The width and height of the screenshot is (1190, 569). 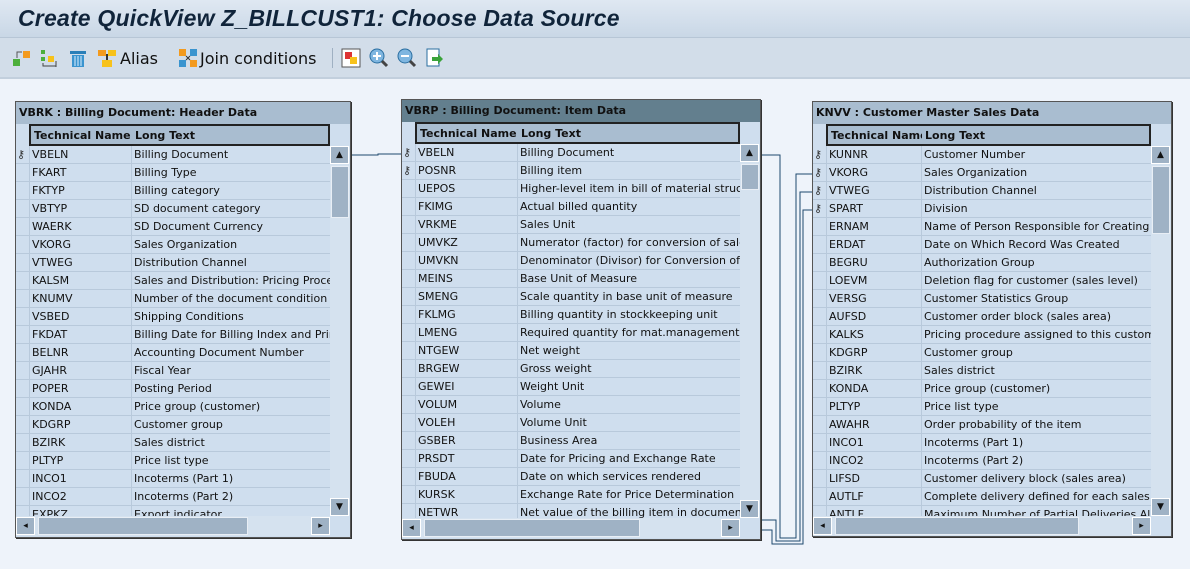 I want to click on field-row: POPER Posting Period, so click(x=173, y=389).